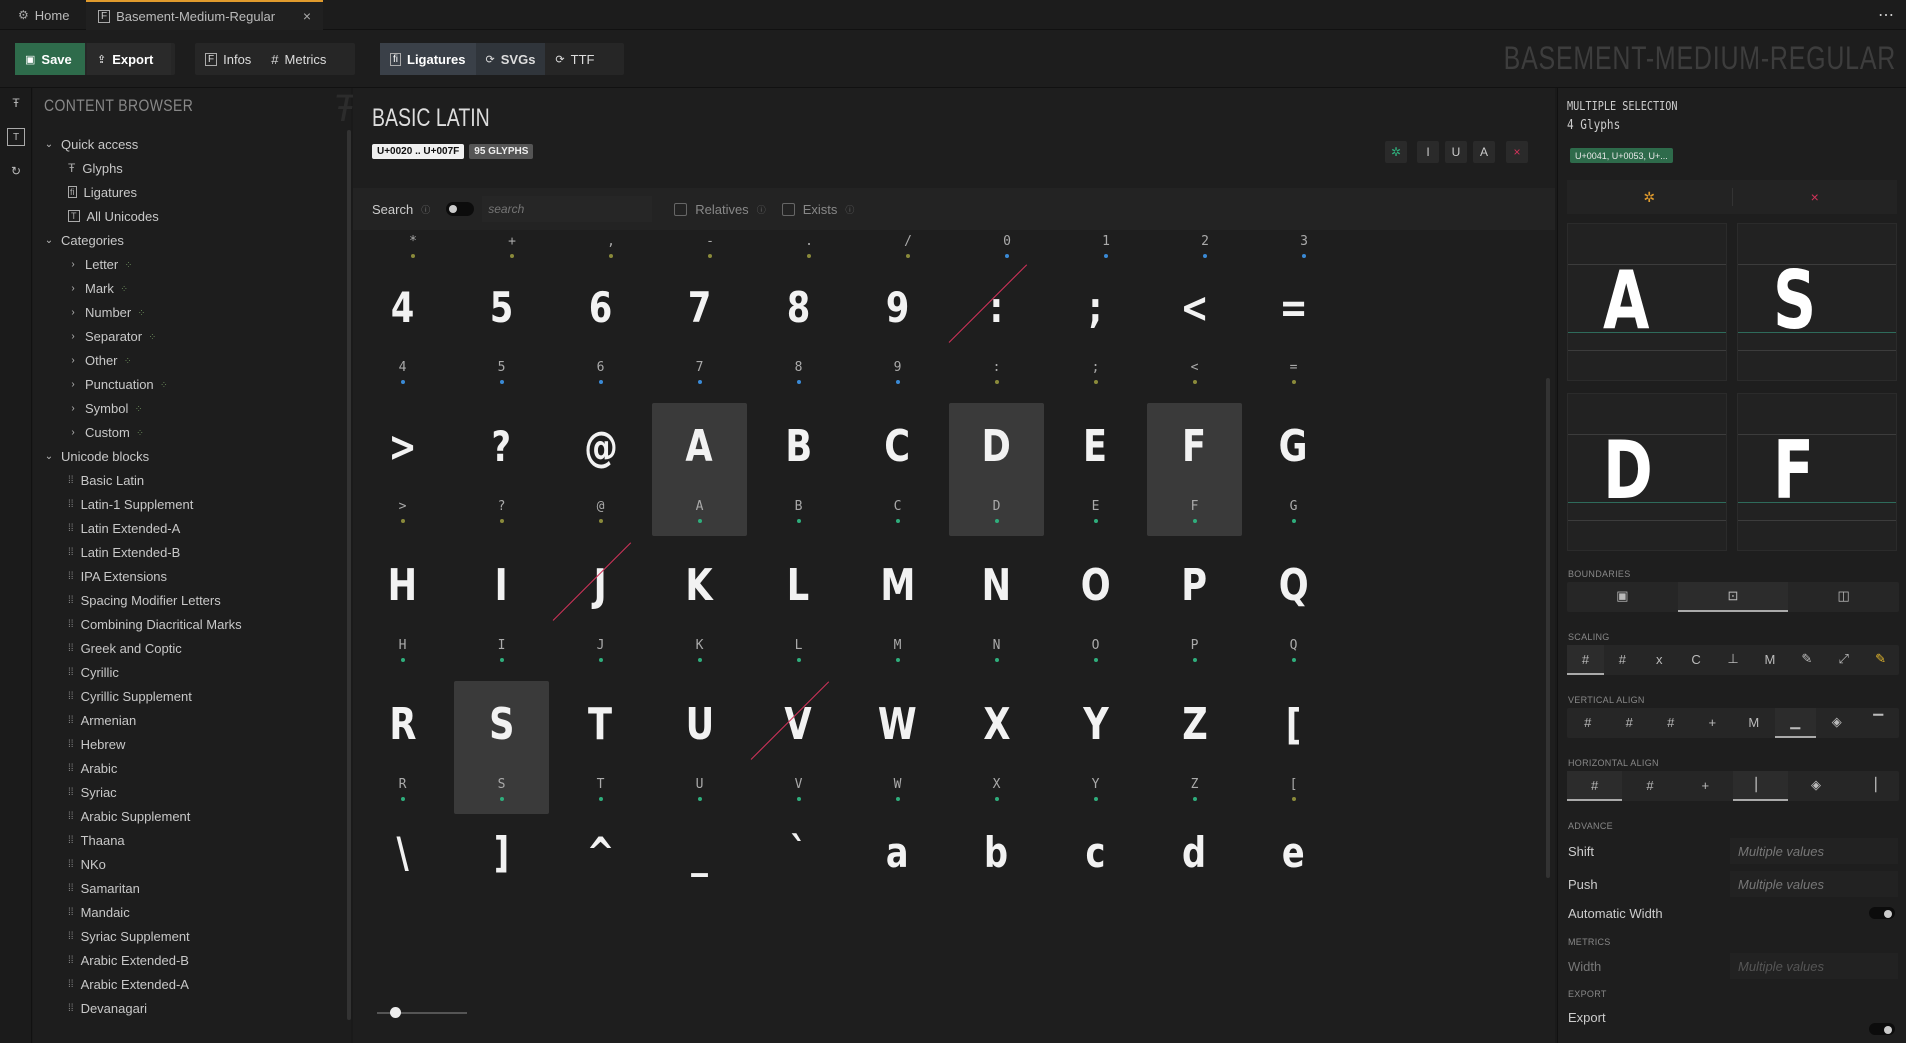  I want to click on glyph-cell: CC, so click(897, 469).